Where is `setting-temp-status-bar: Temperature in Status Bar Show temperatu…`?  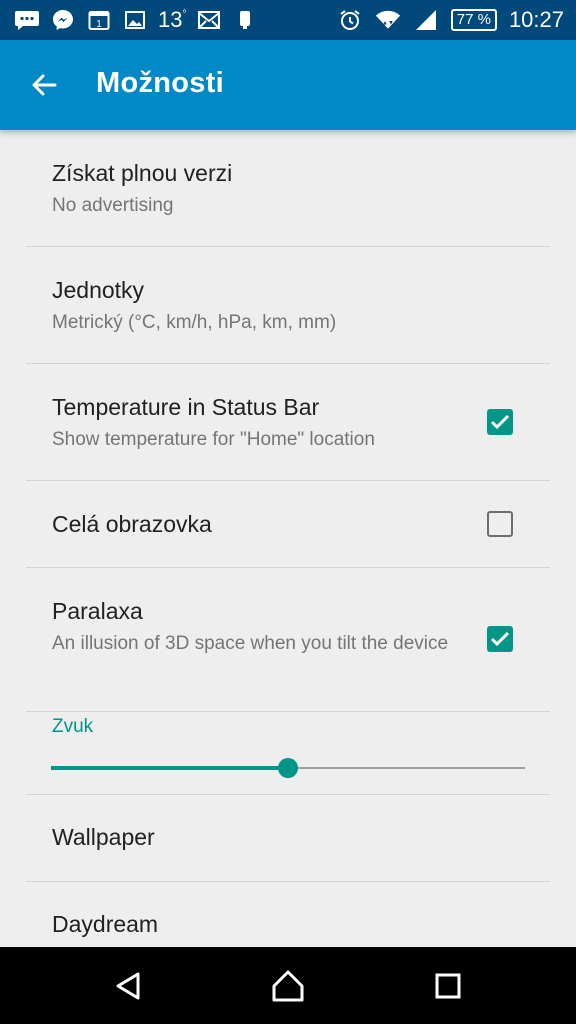
setting-temp-status-bar: Temperature in Status Bar Show temperatu… is located at coordinates (288, 422).